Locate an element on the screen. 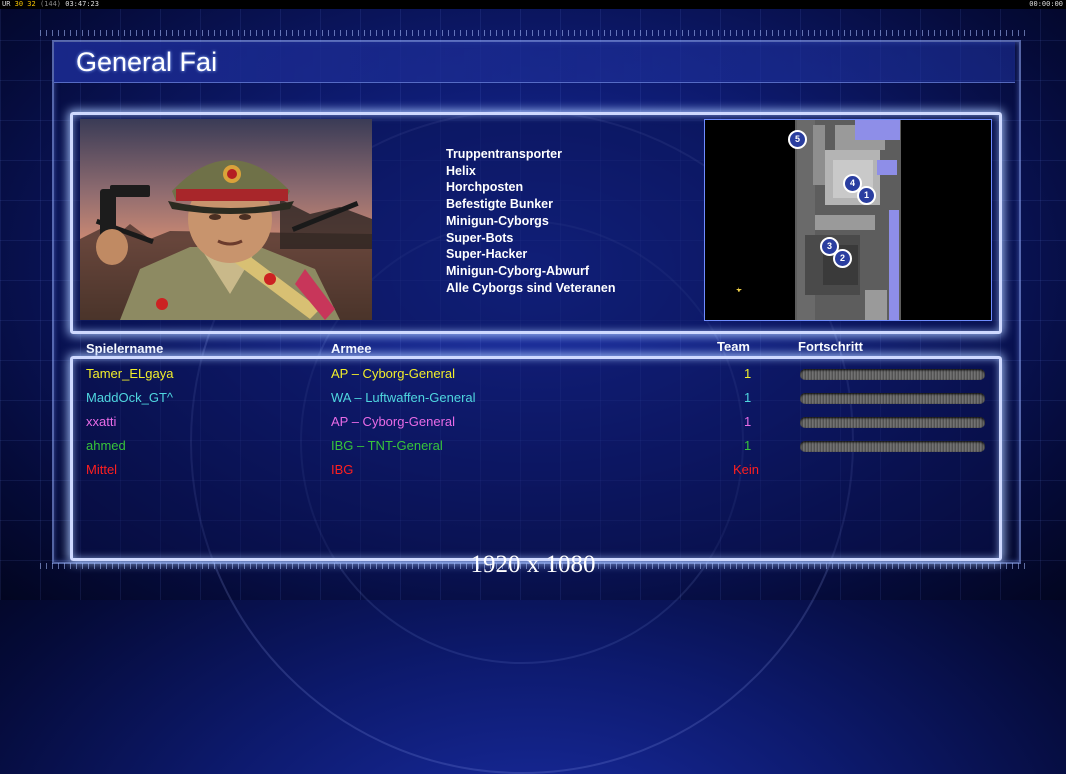 The width and height of the screenshot is (1066, 774). unit-item: Horchposten is located at coordinates (485, 187).